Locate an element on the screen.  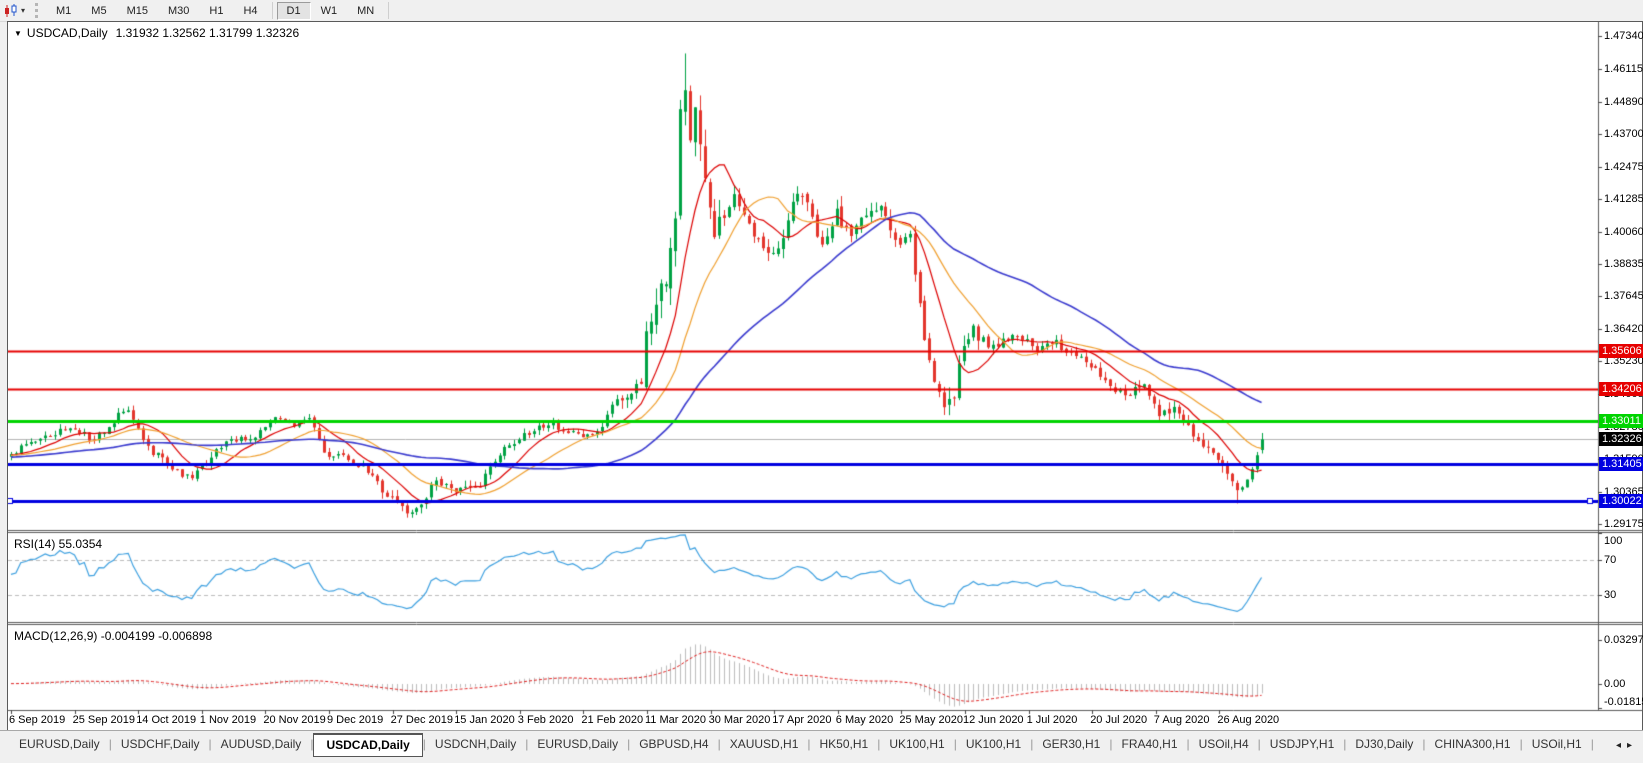
tab-fra40-h1: FRA40,H1 is located at coordinates (1149, 743).